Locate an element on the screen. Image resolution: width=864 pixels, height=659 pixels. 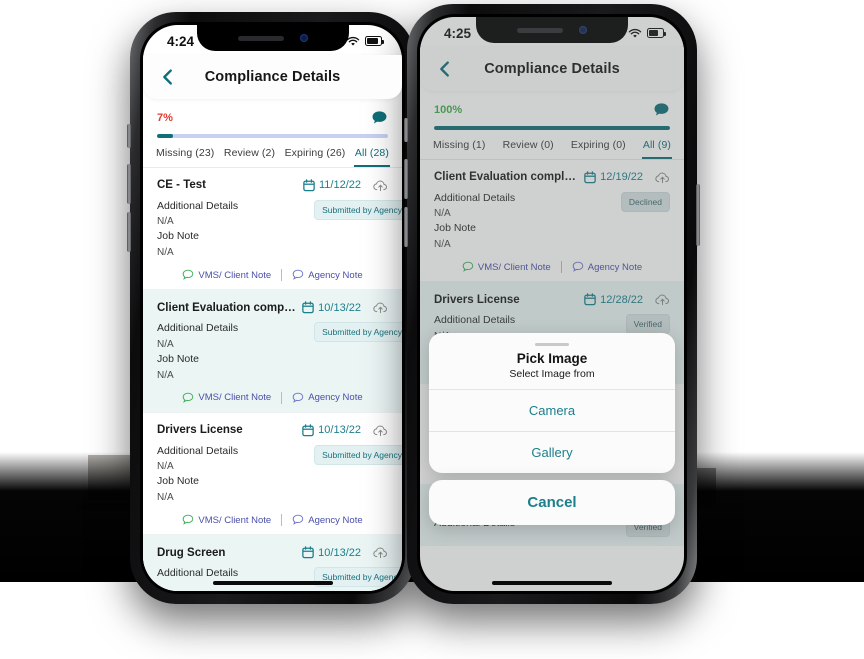
wifi-icon is located at coordinates (353, 41).